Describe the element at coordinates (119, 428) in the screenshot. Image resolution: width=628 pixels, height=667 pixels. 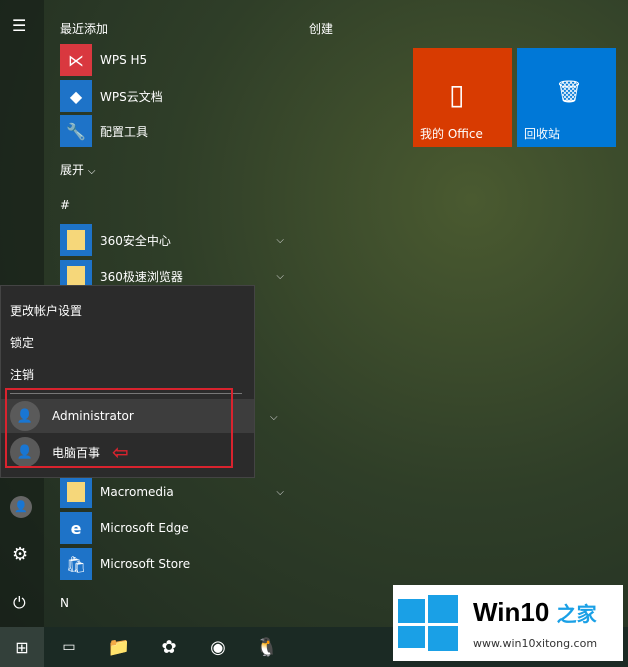
I see `highlight-box` at that location.